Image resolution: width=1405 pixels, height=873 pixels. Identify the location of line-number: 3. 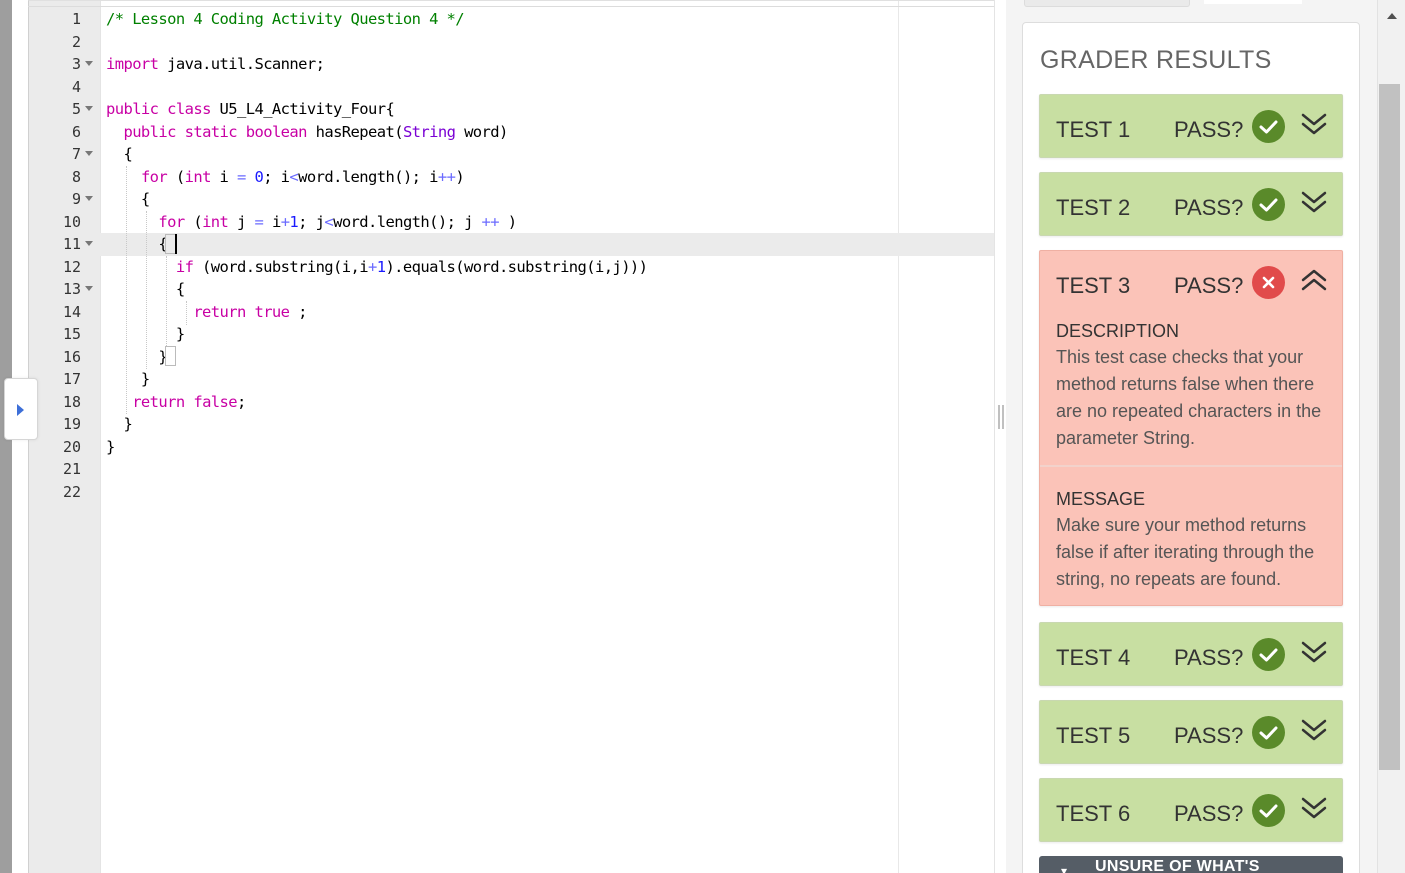
(76, 64).